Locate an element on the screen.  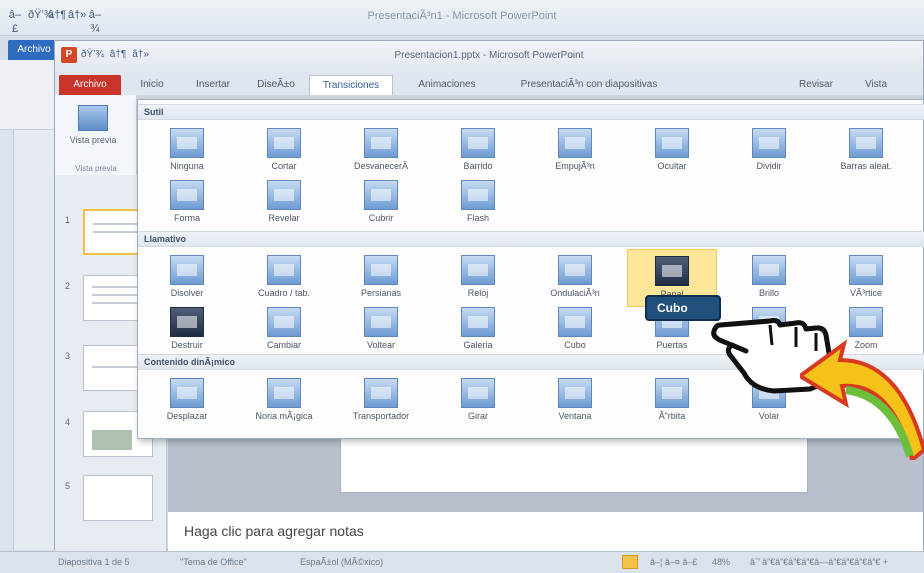
transition-destruir: Destruir is located at coordinates (187, 330).